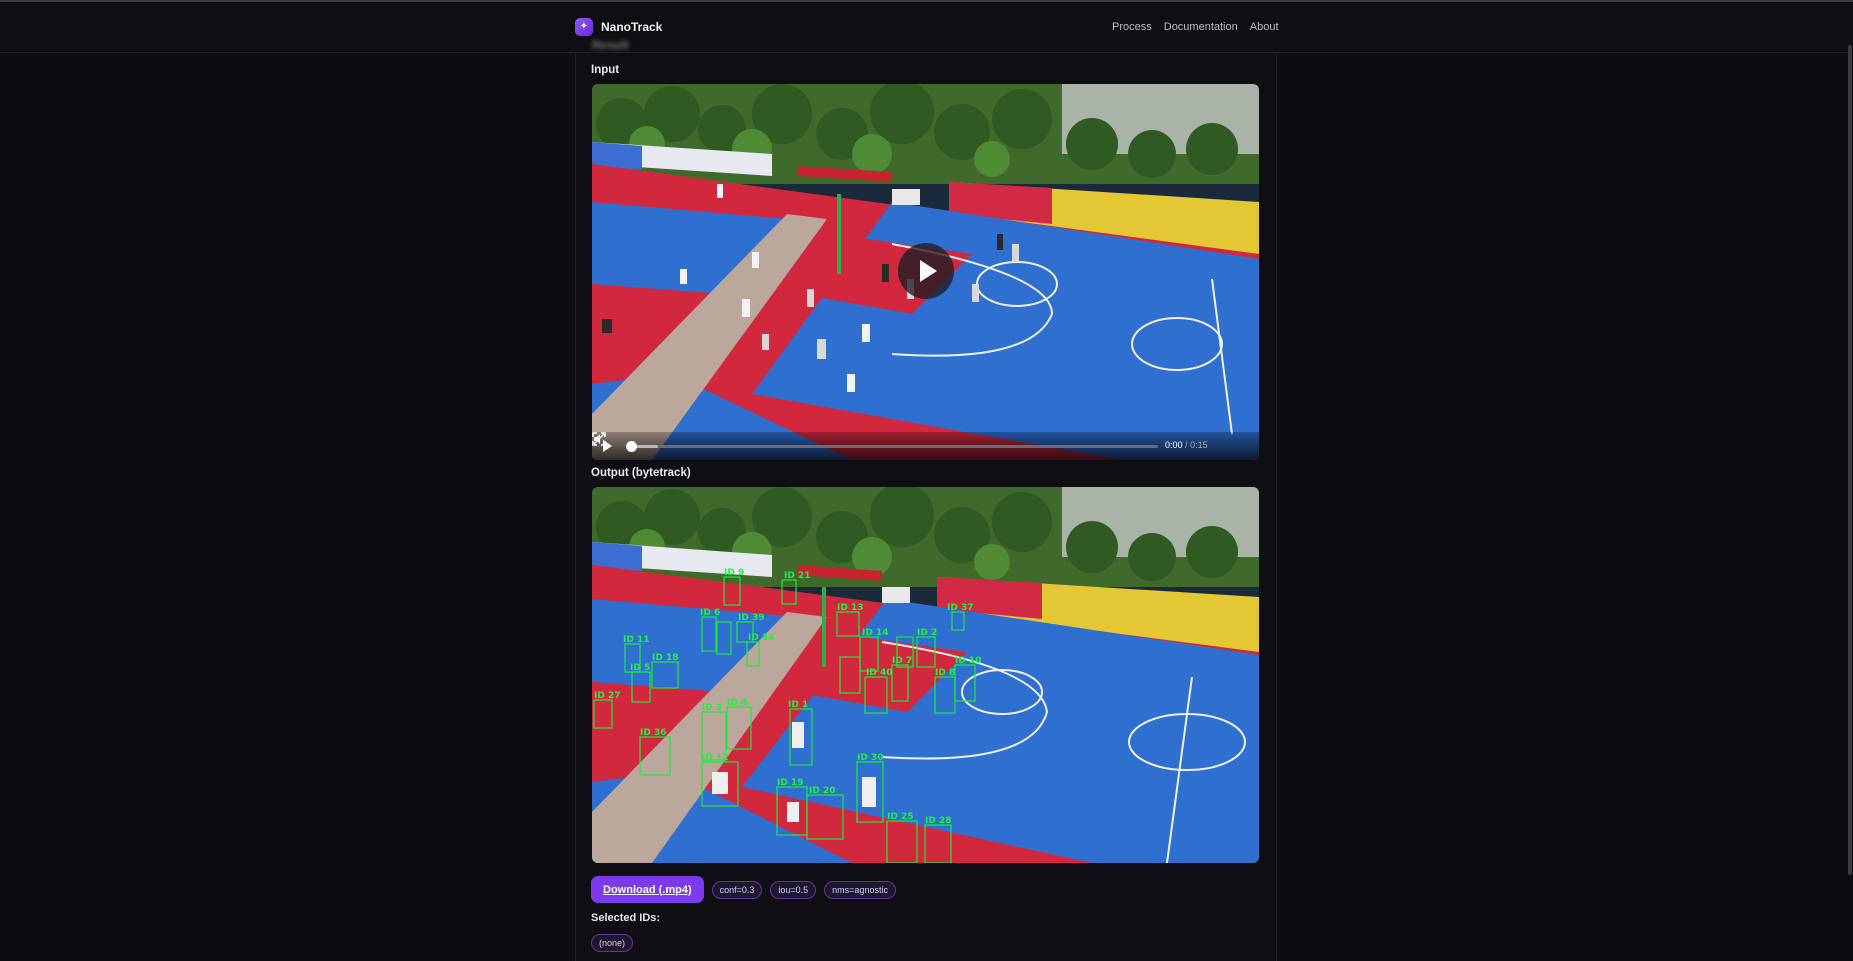 Image resolution: width=1853 pixels, height=961 pixels. Describe the element at coordinates (1186, 445) in the screenshot. I see `time-display: 0:00 / 0:15` at that location.